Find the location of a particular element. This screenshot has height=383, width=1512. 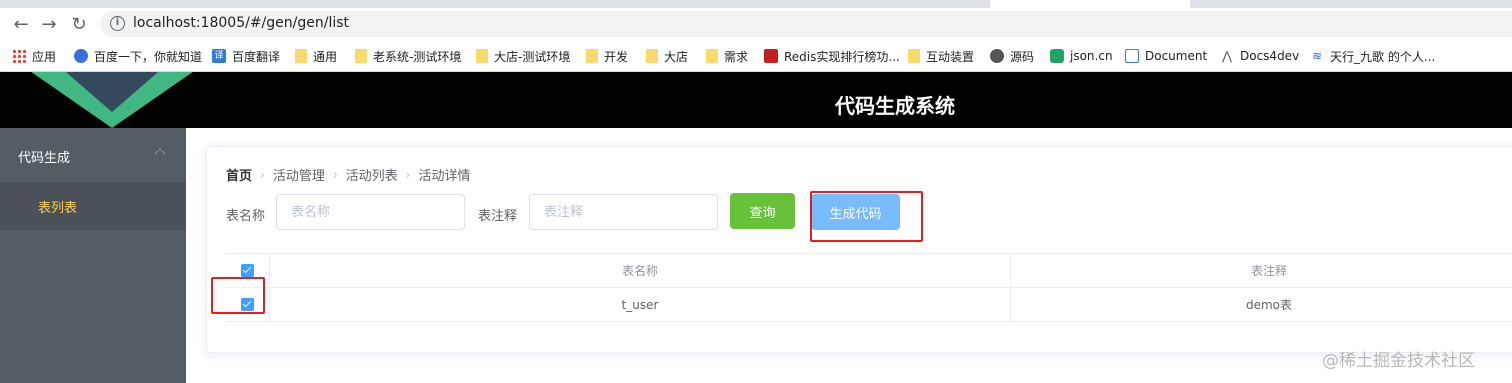

reload-icon: ↻ is located at coordinates (79, 24).